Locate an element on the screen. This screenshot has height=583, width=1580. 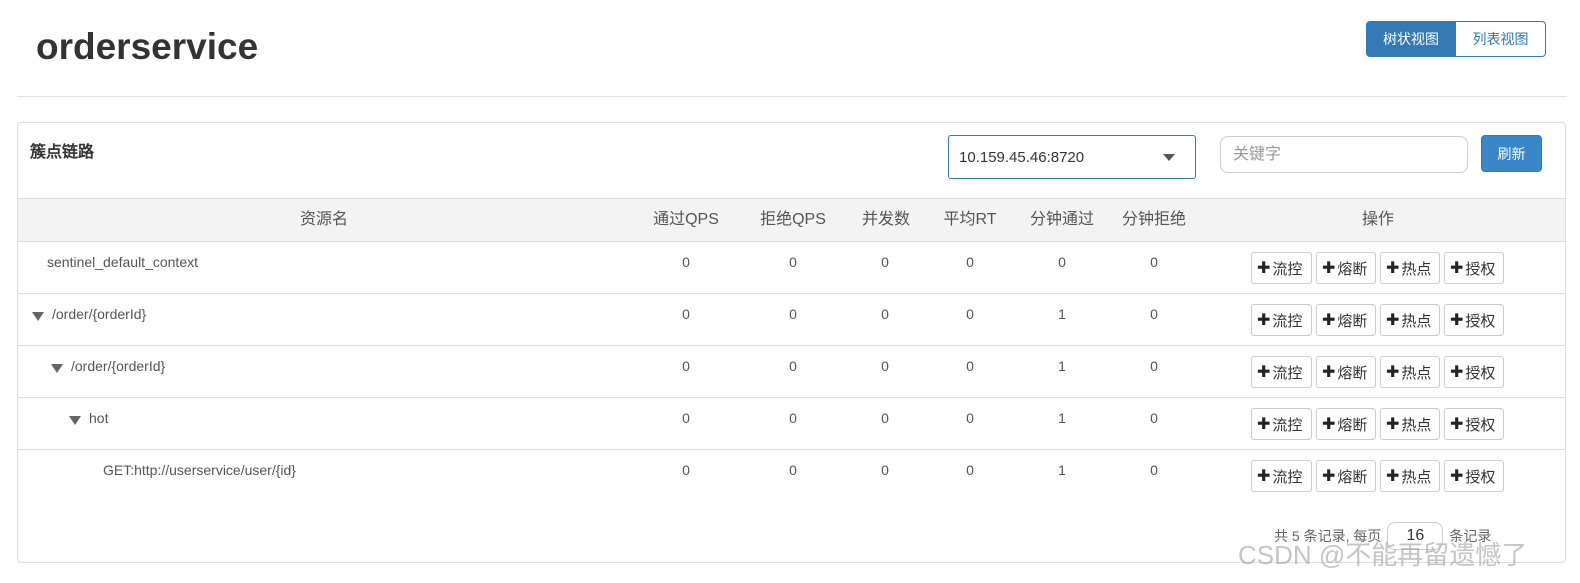
chevron-down-icon is located at coordinates (1169, 157).